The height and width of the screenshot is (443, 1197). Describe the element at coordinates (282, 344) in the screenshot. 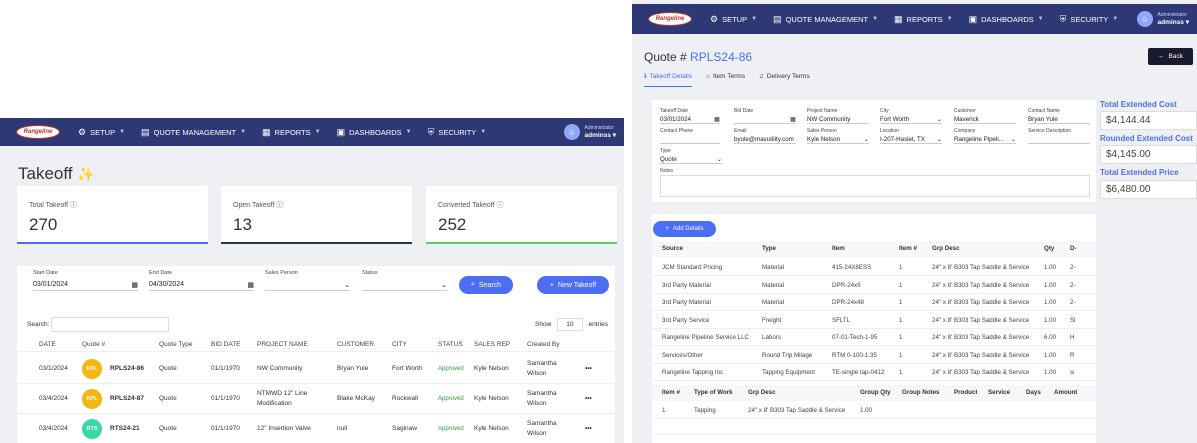

I see `col-project: PROJECT NAME` at that location.